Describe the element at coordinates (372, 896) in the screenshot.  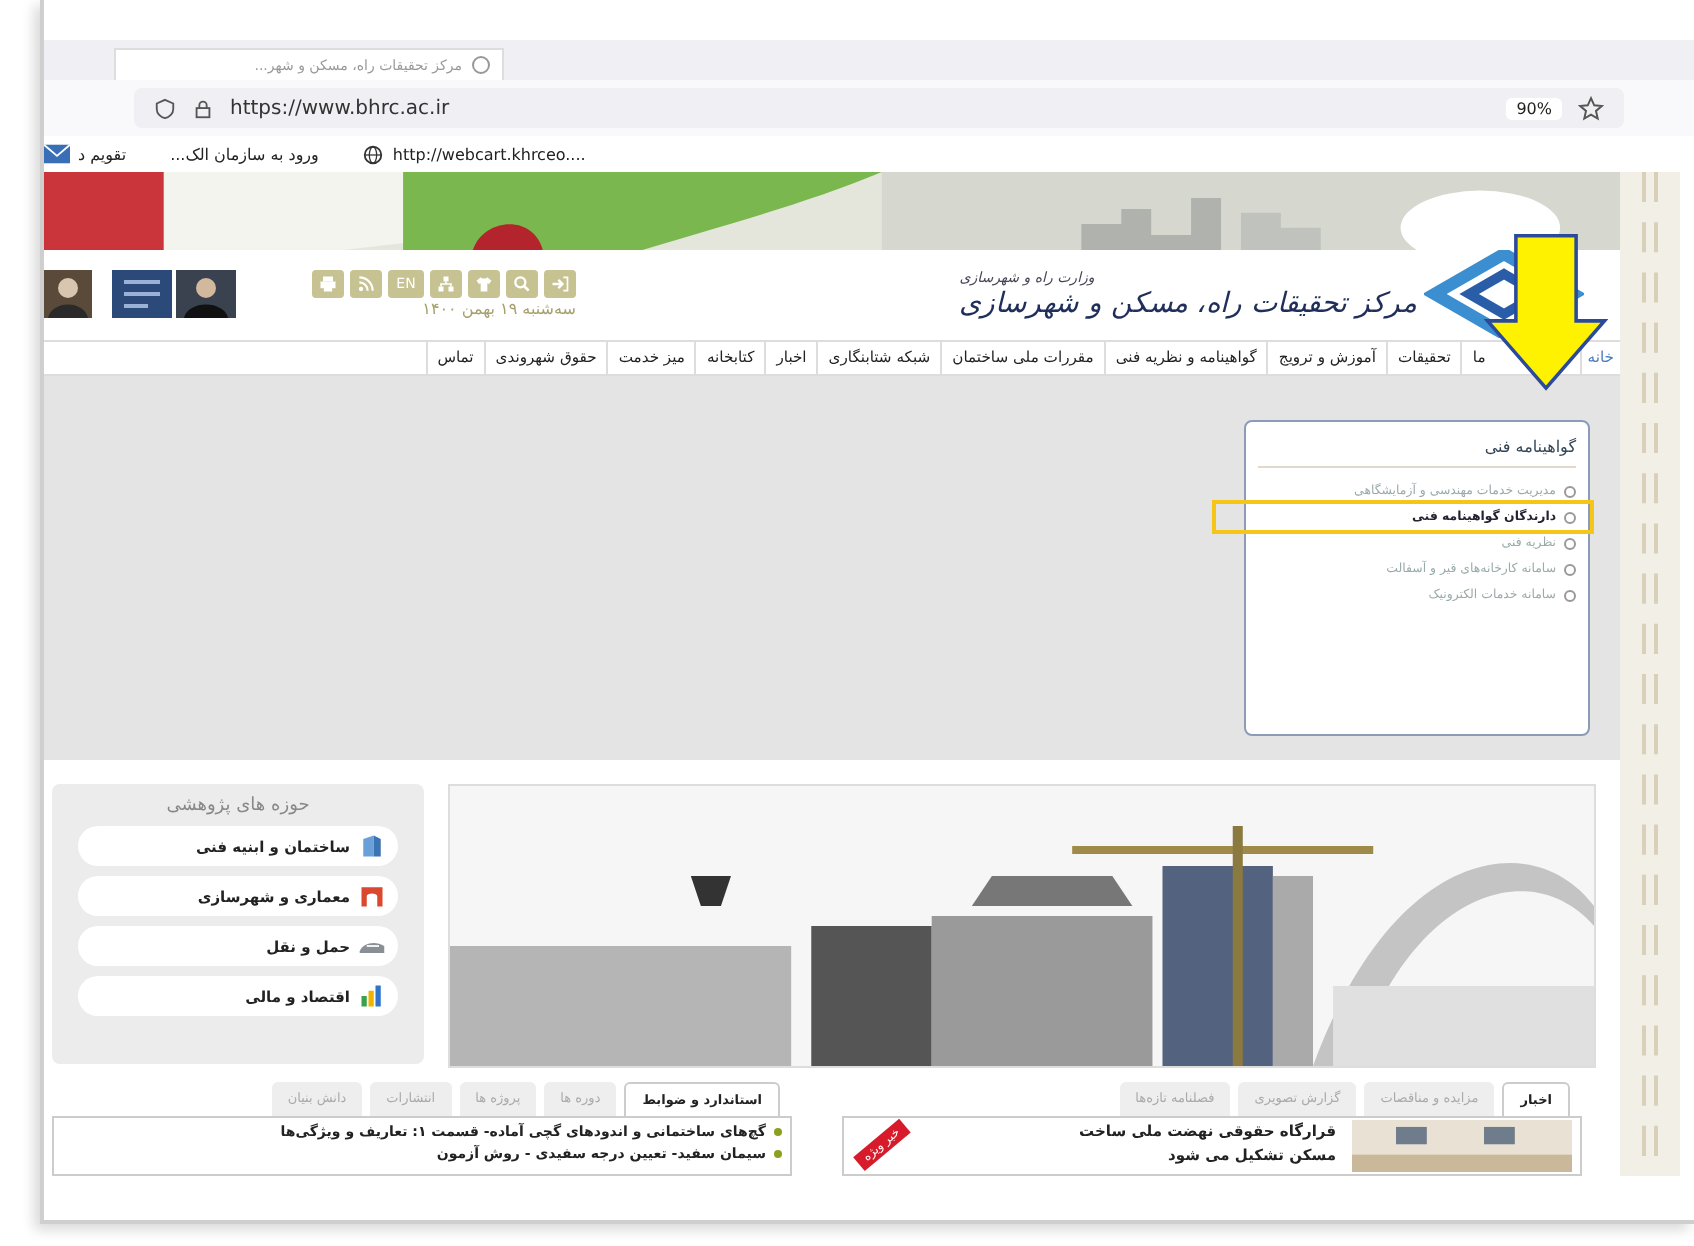
I see `arch-icon` at that location.